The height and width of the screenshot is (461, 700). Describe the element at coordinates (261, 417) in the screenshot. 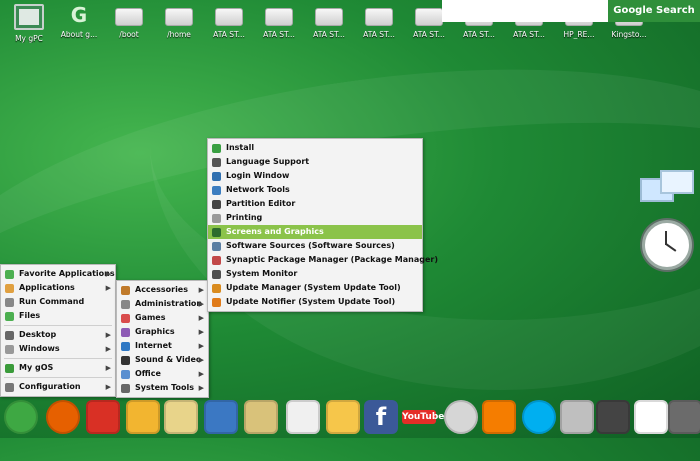

I see `map-icon` at that location.